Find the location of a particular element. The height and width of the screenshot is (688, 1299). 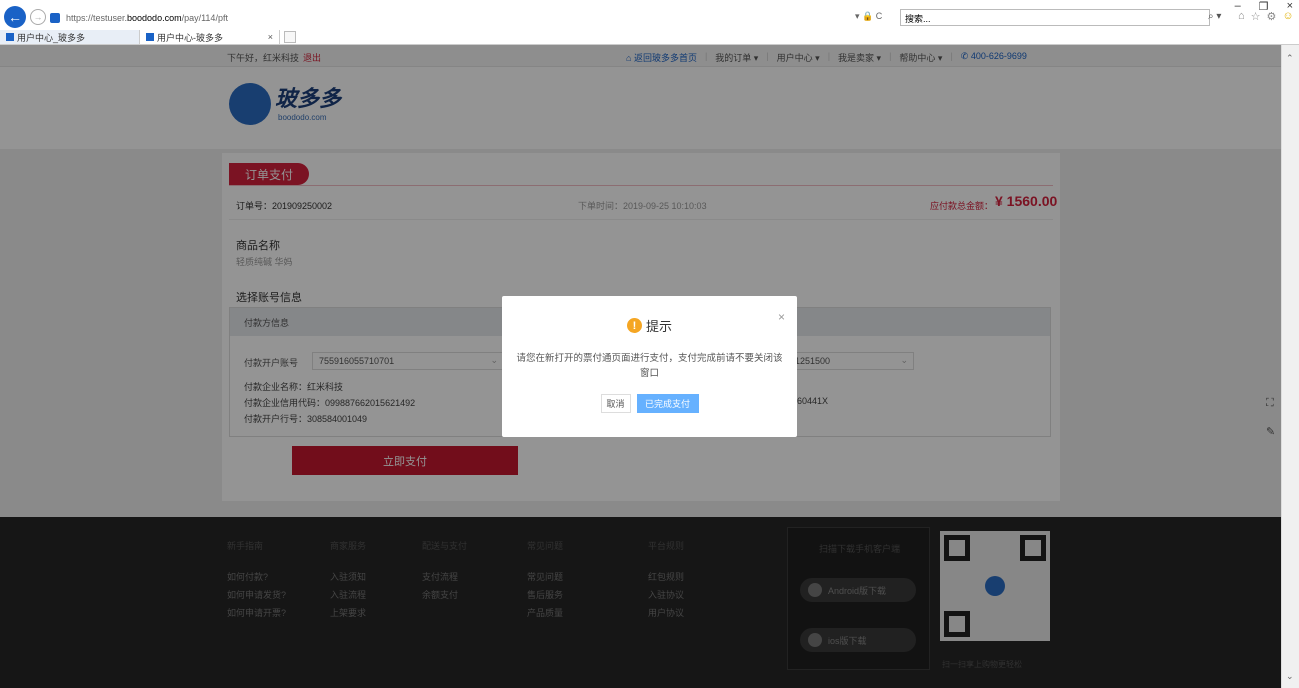

tab-close-icon: × is located at coordinates (270, 37).